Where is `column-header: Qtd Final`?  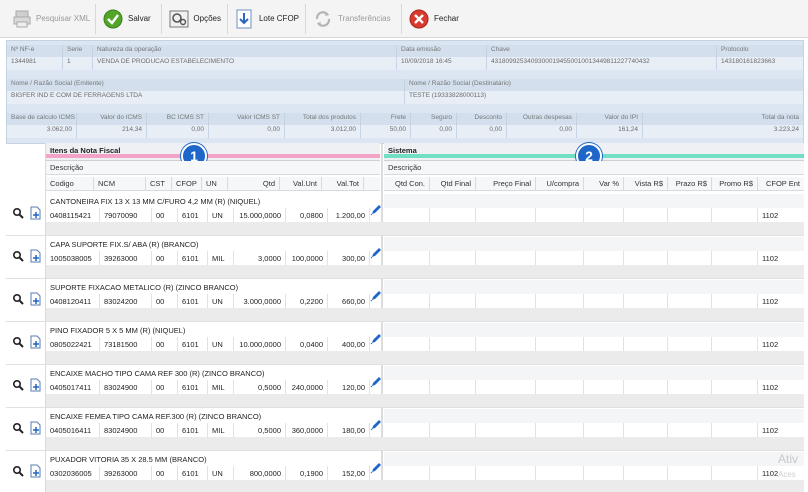 column-header: Qtd Final is located at coordinates (453, 183).